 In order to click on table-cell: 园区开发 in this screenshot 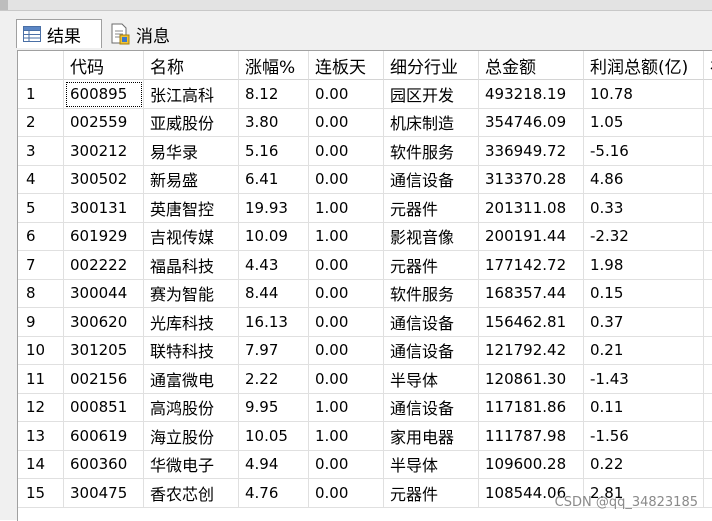, I will do `click(431, 94)`.